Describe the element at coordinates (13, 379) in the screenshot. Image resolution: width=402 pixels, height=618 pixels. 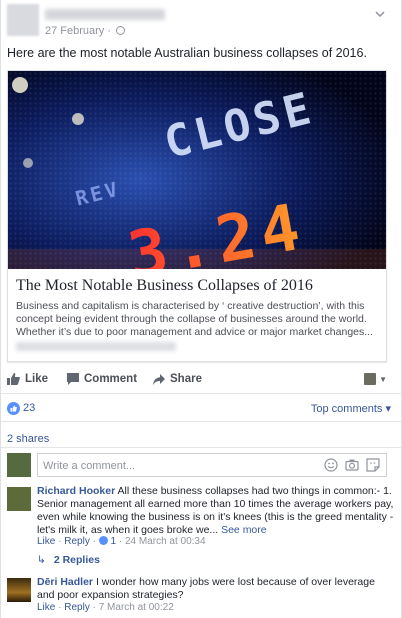
I see `thumbs-up-icon` at that location.